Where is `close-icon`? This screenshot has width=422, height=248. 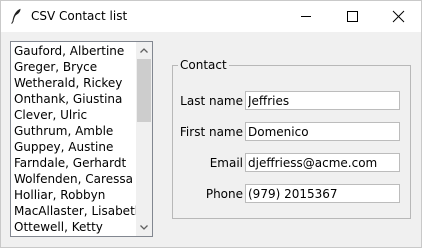 close-icon is located at coordinates (398, 16).